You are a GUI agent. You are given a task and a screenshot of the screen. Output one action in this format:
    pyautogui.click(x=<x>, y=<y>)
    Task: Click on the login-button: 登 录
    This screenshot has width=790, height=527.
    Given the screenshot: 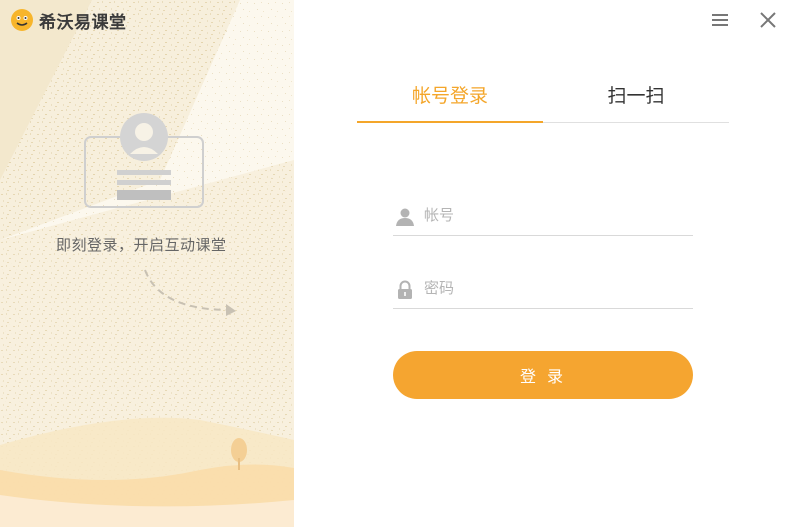 What is the action you would take?
    pyautogui.click(x=543, y=375)
    